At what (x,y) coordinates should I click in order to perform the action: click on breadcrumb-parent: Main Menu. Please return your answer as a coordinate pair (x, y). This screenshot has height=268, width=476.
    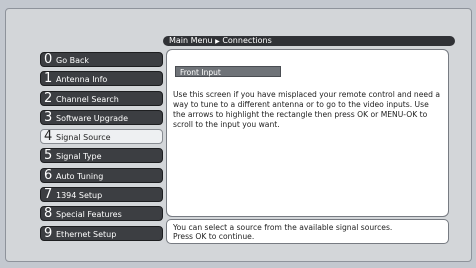
    Looking at the image, I should click on (191, 40).